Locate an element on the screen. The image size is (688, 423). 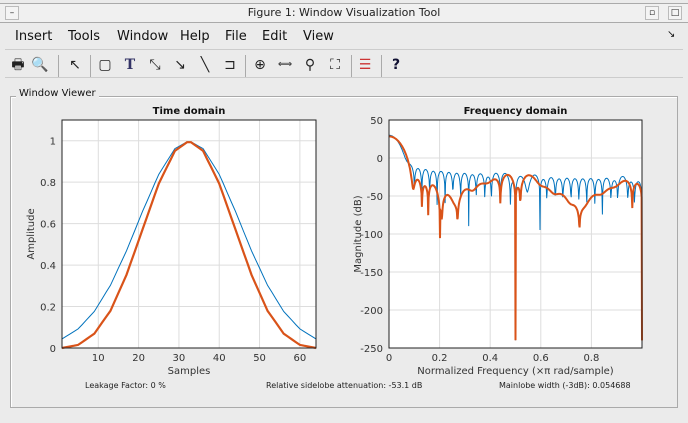
x-tick-label: 40 is located at coordinates (219, 358).